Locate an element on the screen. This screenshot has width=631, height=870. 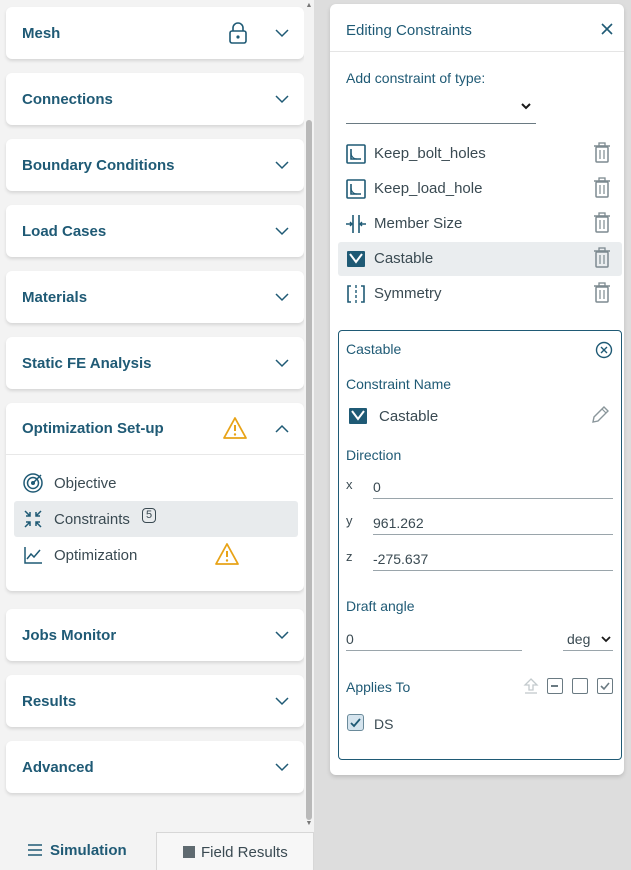
constraint-label: Keep_load_hole is located at coordinates (428, 188).